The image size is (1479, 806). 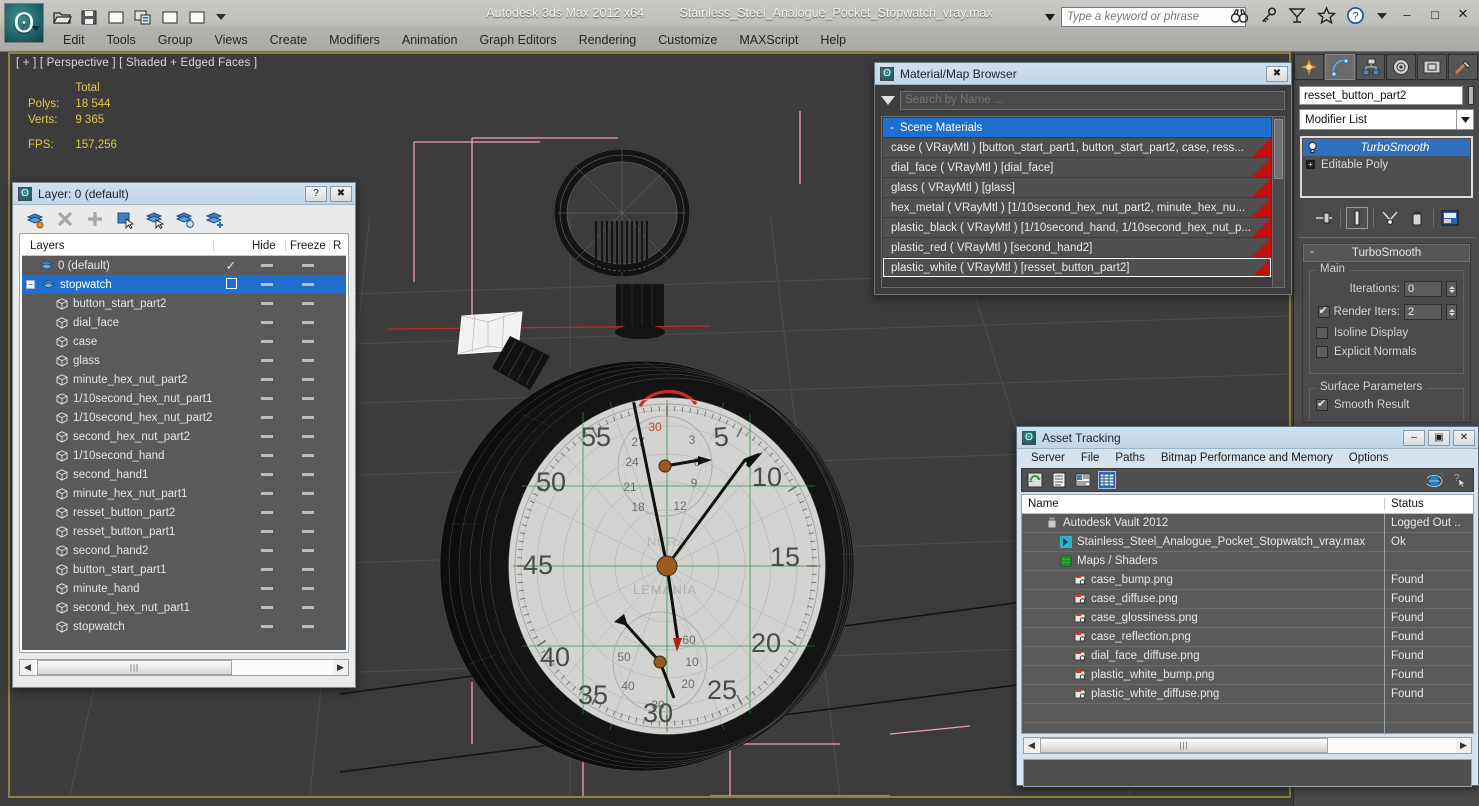 I want to click on layer-row-name-cell: second_hex_nut_part2, so click(x=118, y=437).